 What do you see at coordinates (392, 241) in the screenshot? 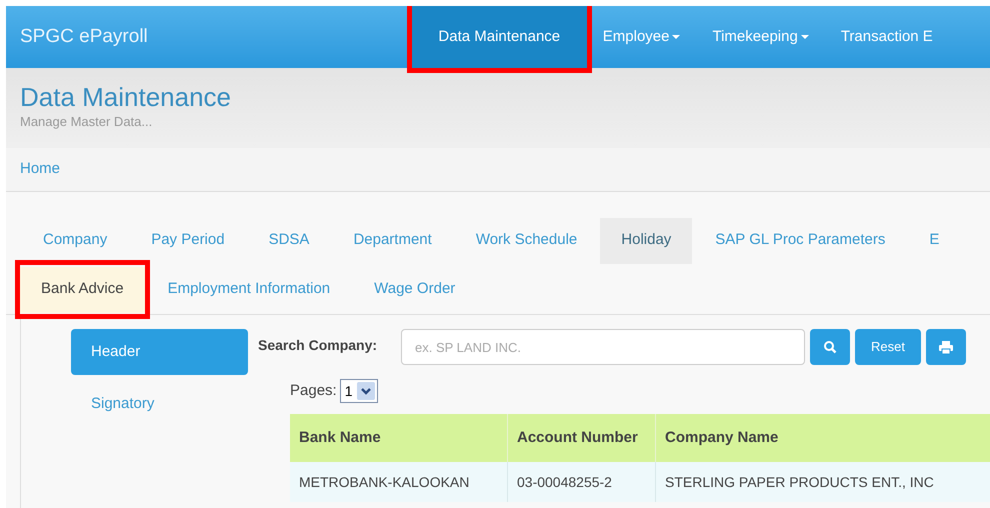
I see `tab: Department` at bounding box center [392, 241].